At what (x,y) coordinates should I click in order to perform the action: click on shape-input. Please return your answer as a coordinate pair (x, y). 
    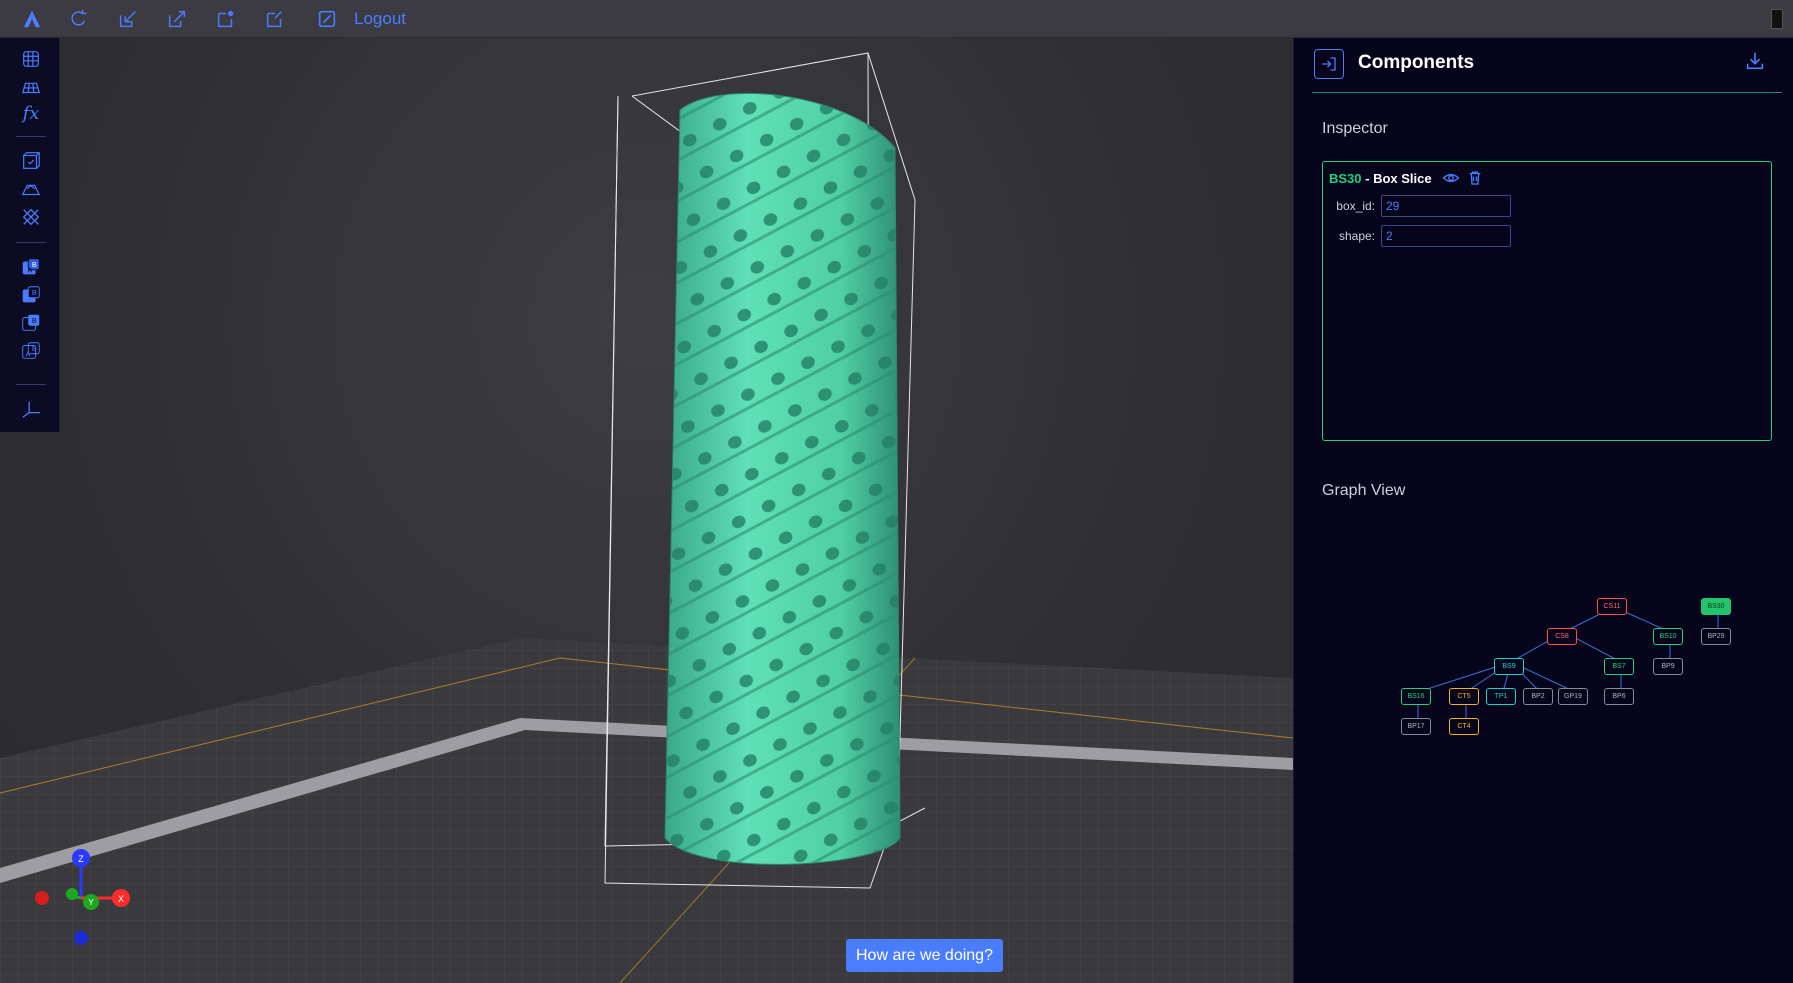
    Looking at the image, I should click on (1446, 236).